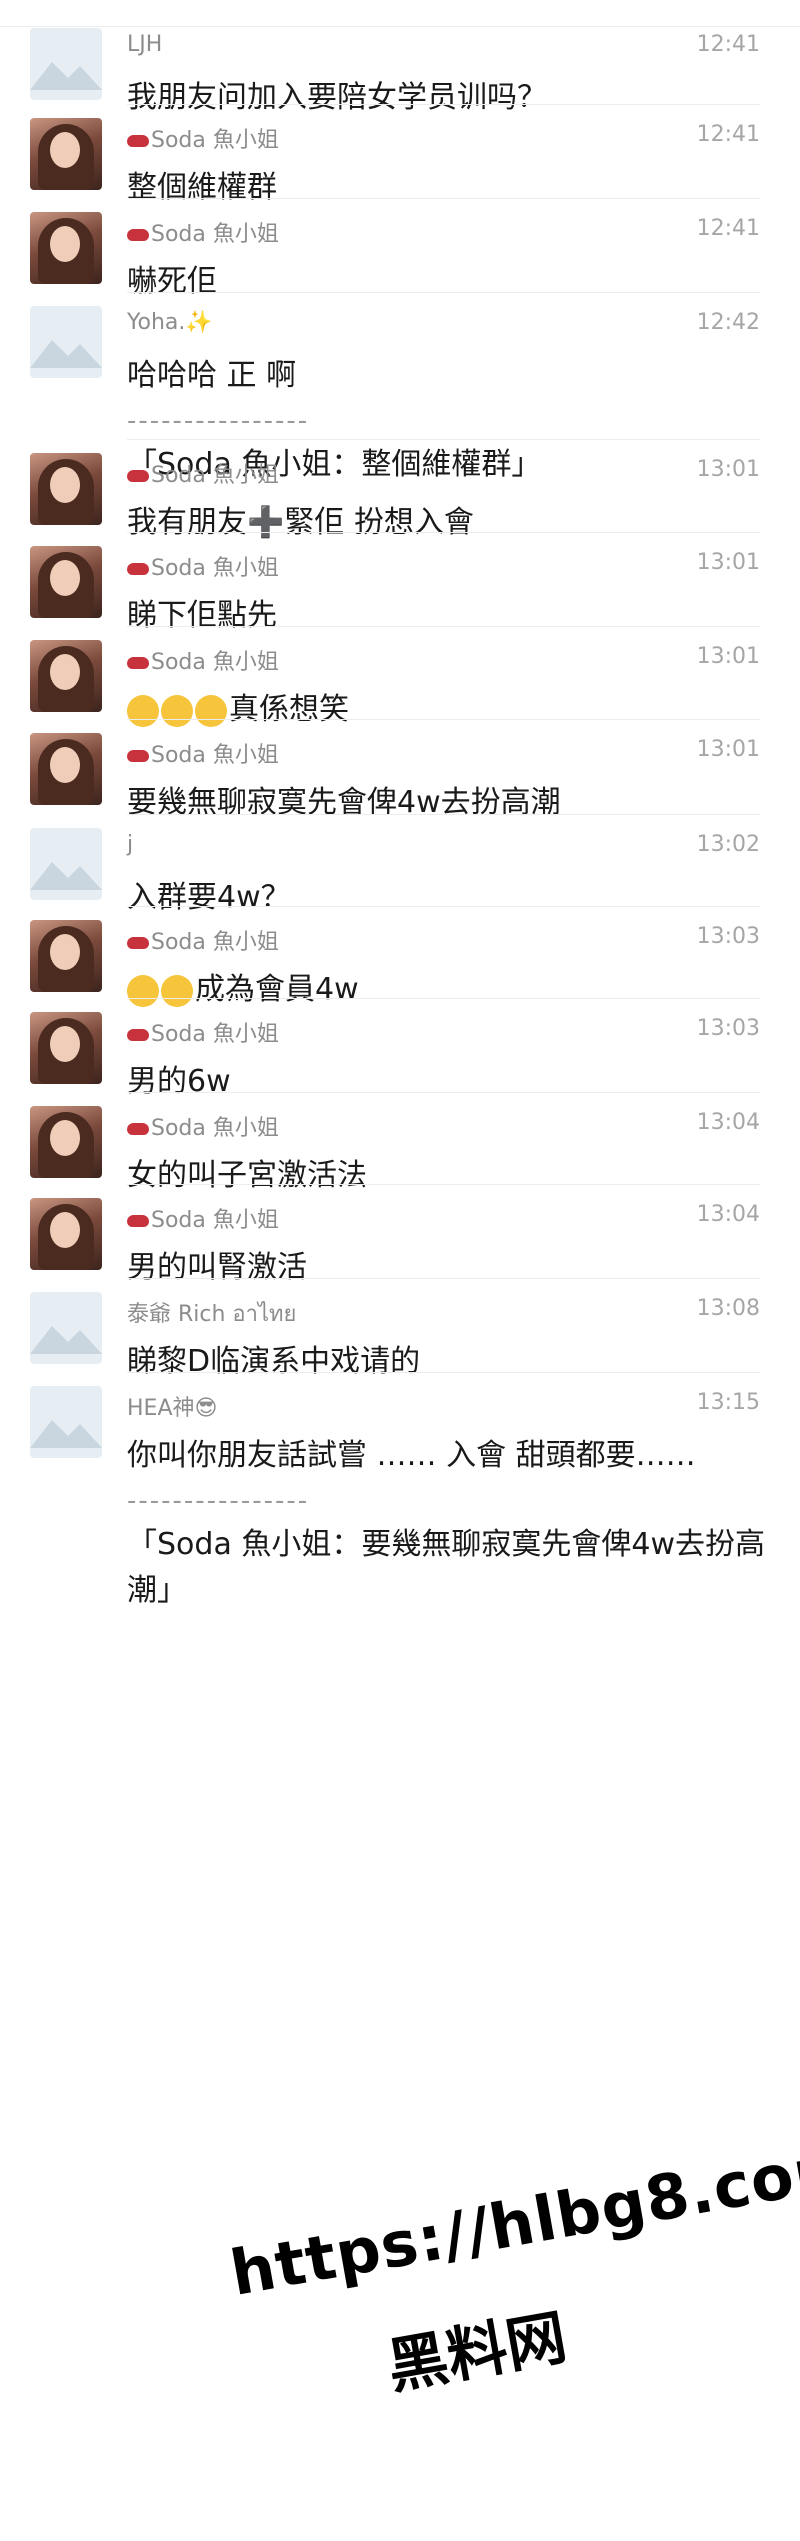 This screenshot has height=2541, width=800. Describe the element at coordinates (209, 897) in the screenshot. I see `message-body: 入群要4w？` at that location.